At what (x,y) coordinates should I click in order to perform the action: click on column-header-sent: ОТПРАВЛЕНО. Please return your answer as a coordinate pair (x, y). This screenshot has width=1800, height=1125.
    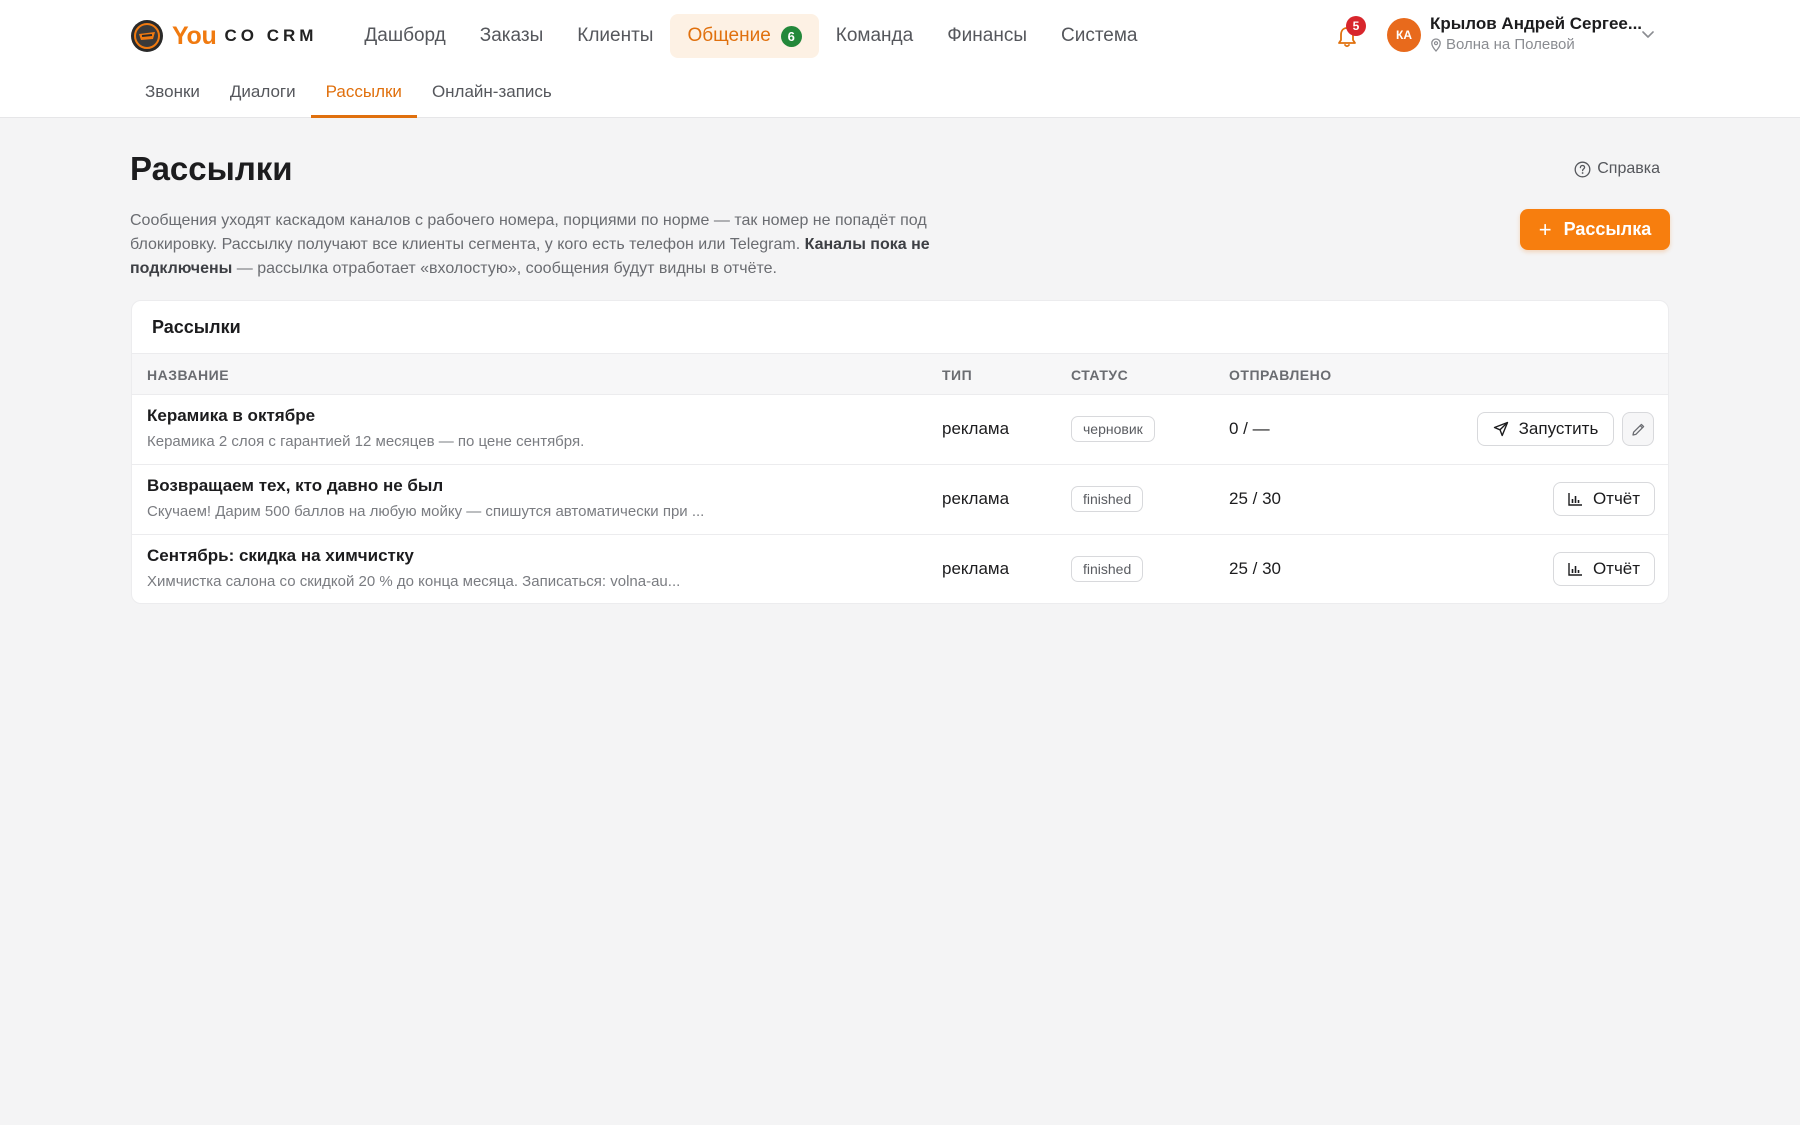
    Looking at the image, I should click on (1280, 375).